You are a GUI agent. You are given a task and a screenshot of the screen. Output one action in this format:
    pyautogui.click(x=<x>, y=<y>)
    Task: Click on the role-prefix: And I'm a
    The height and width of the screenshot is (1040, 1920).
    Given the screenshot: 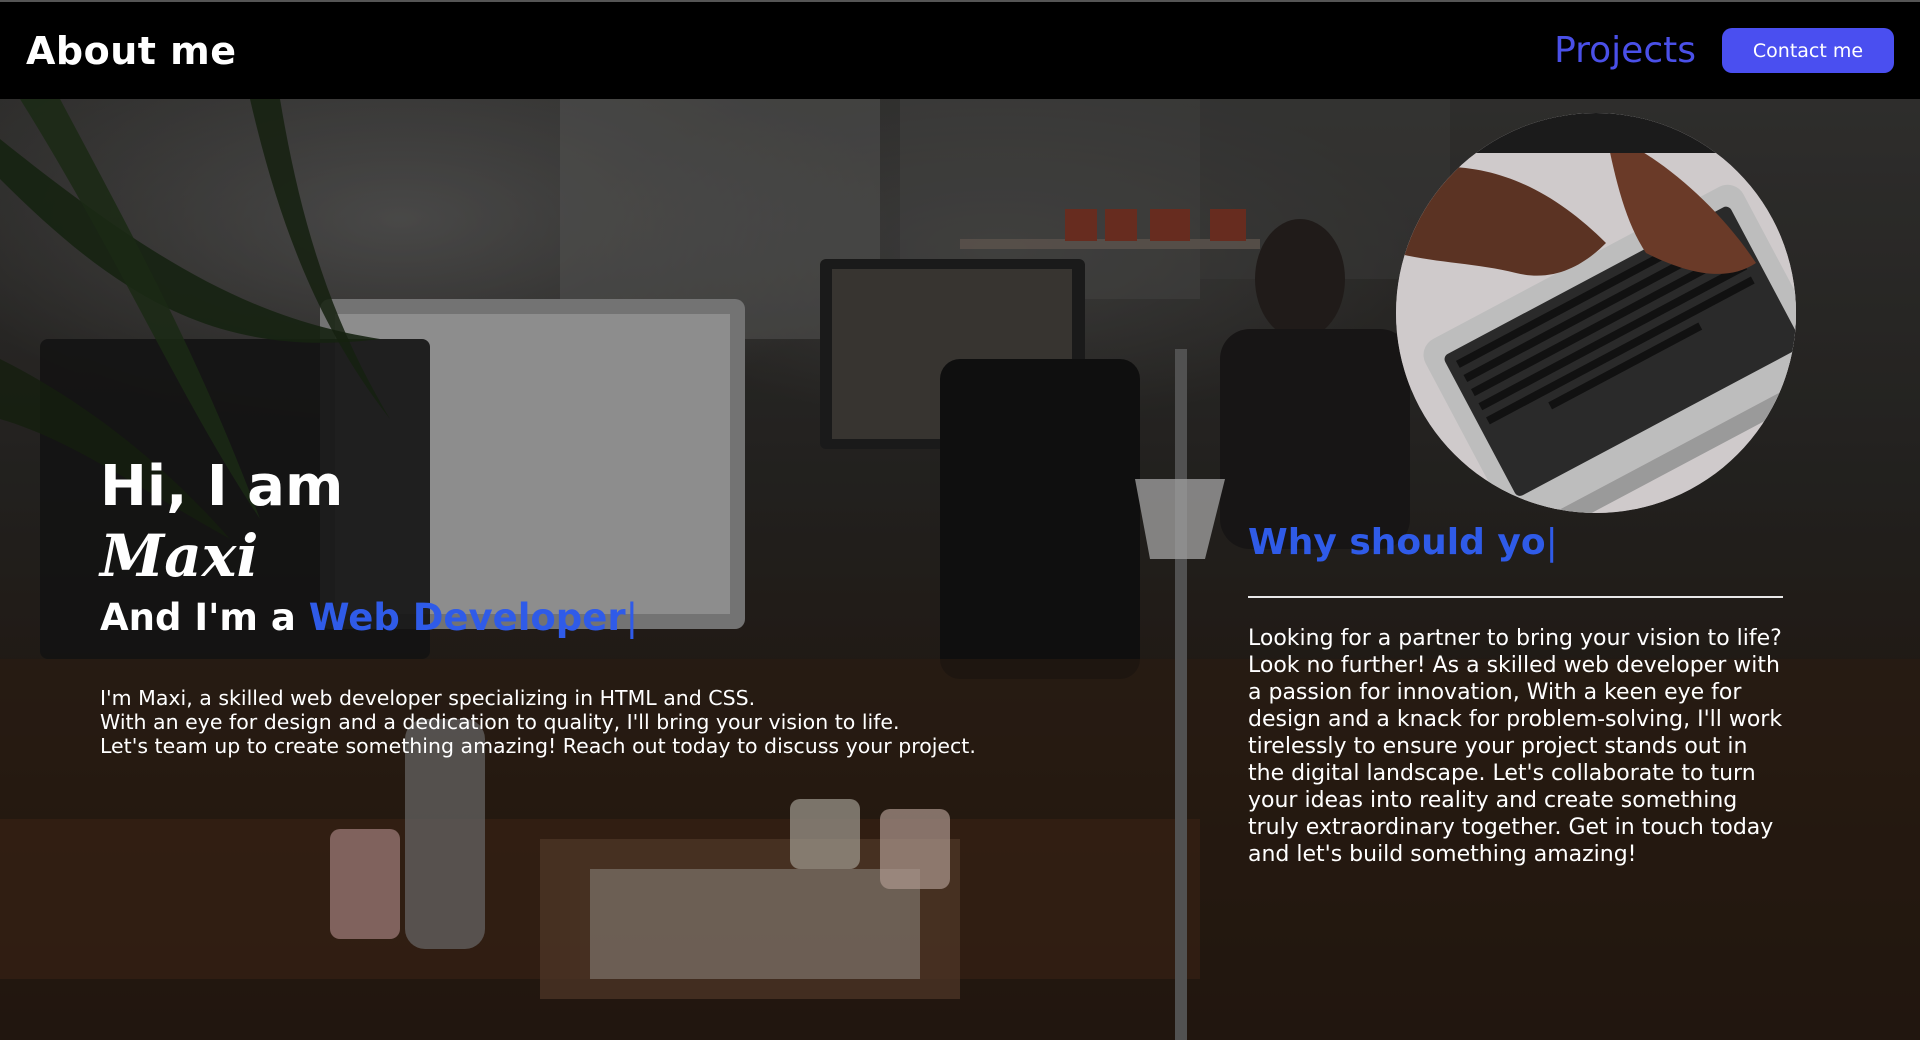 What is the action you would take?
    pyautogui.click(x=204, y=617)
    